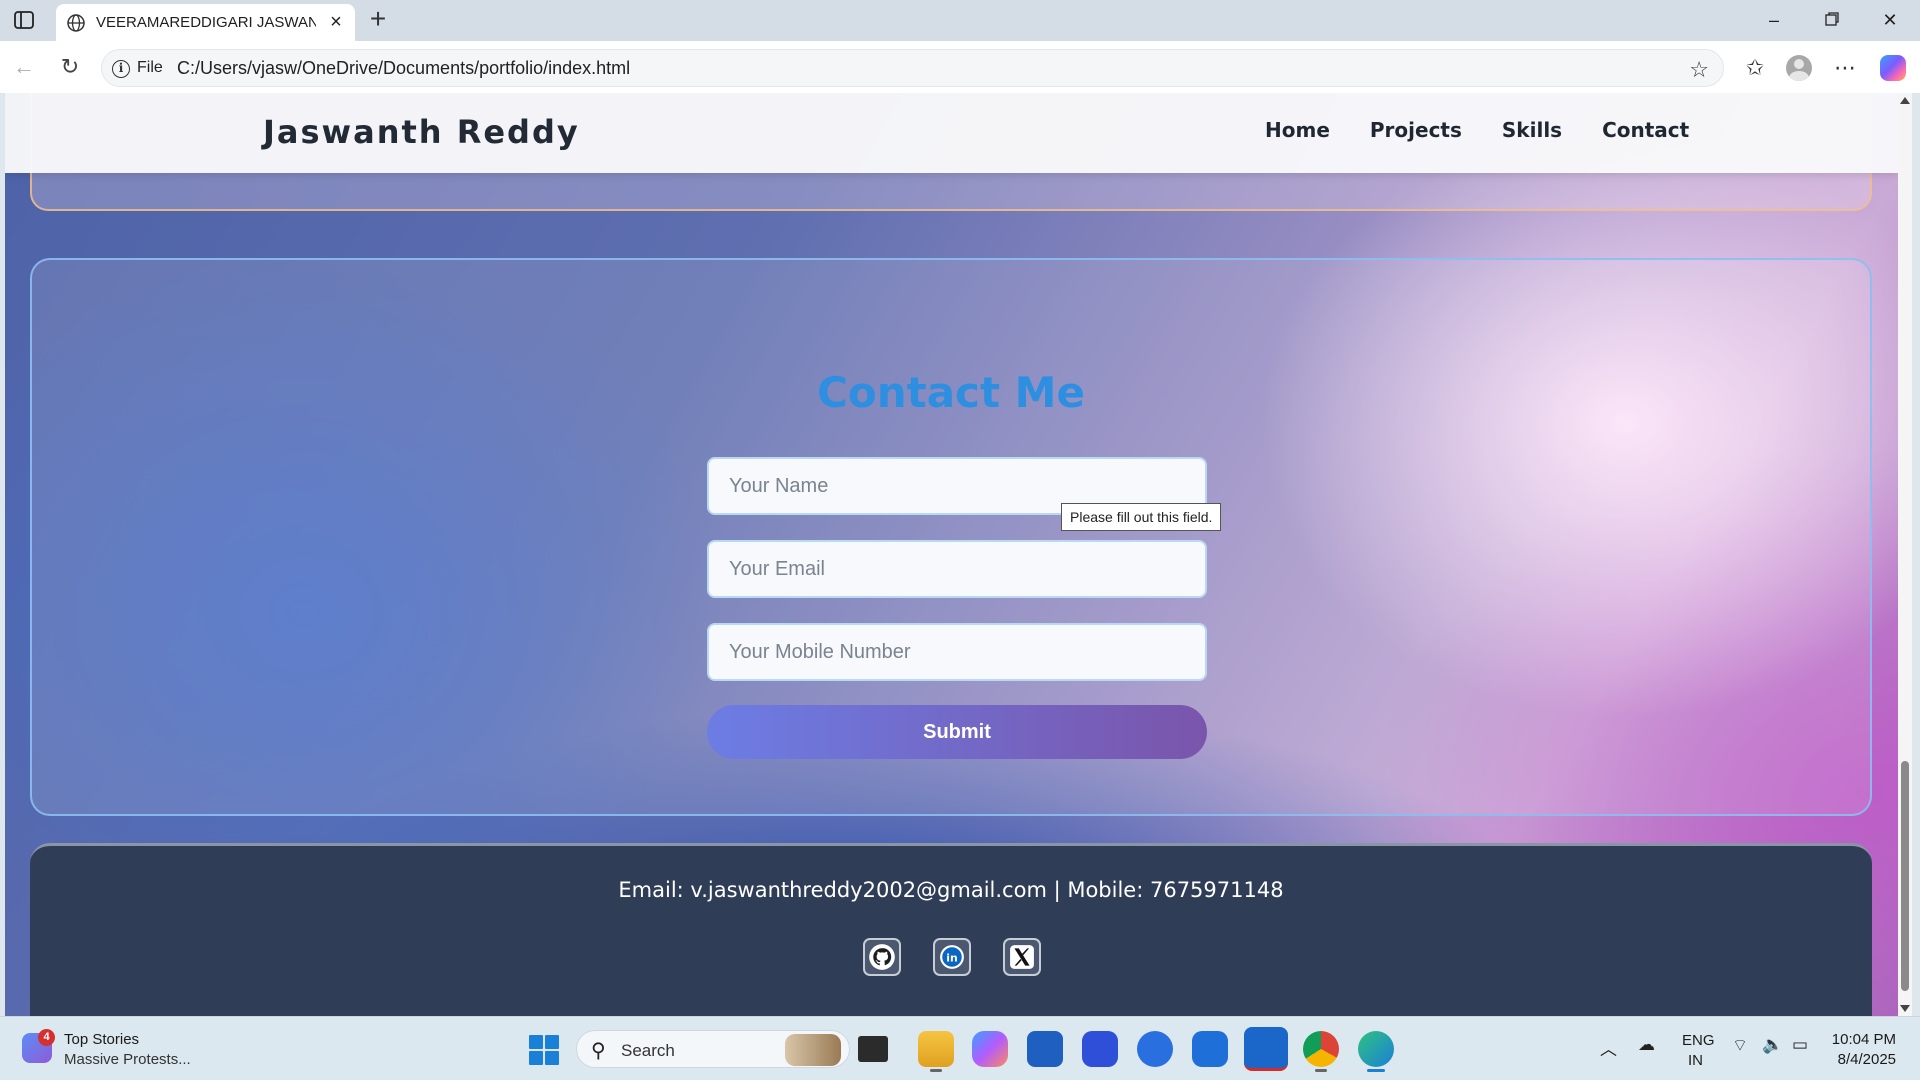 Image resolution: width=1920 pixels, height=1080 pixels. What do you see at coordinates (1045, 1049) in the screenshot?
I see `store-icon` at bounding box center [1045, 1049].